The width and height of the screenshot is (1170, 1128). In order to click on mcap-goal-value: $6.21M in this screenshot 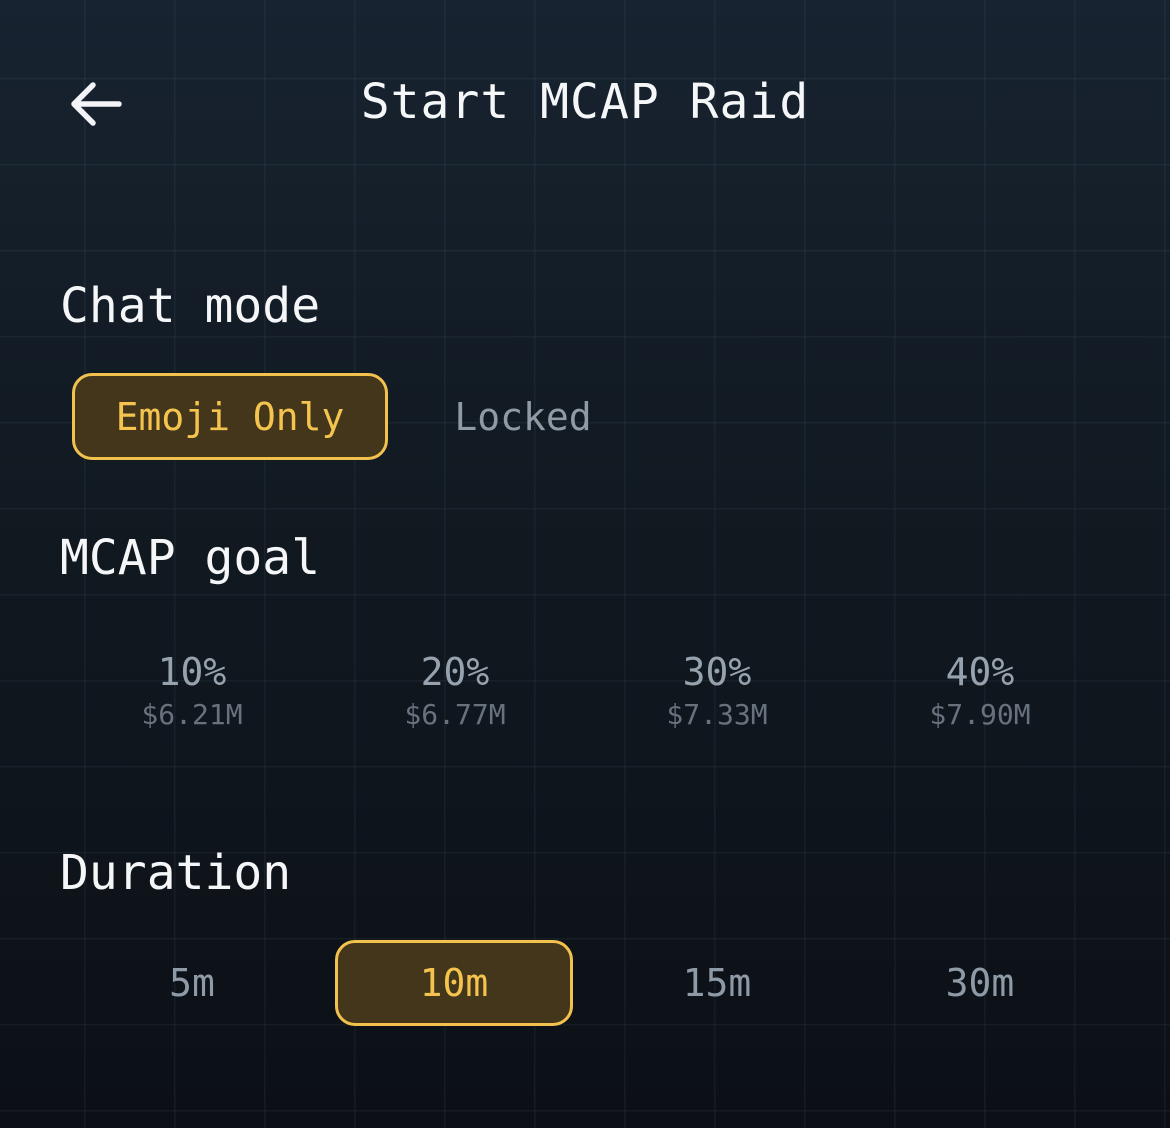, I will do `click(192, 714)`.